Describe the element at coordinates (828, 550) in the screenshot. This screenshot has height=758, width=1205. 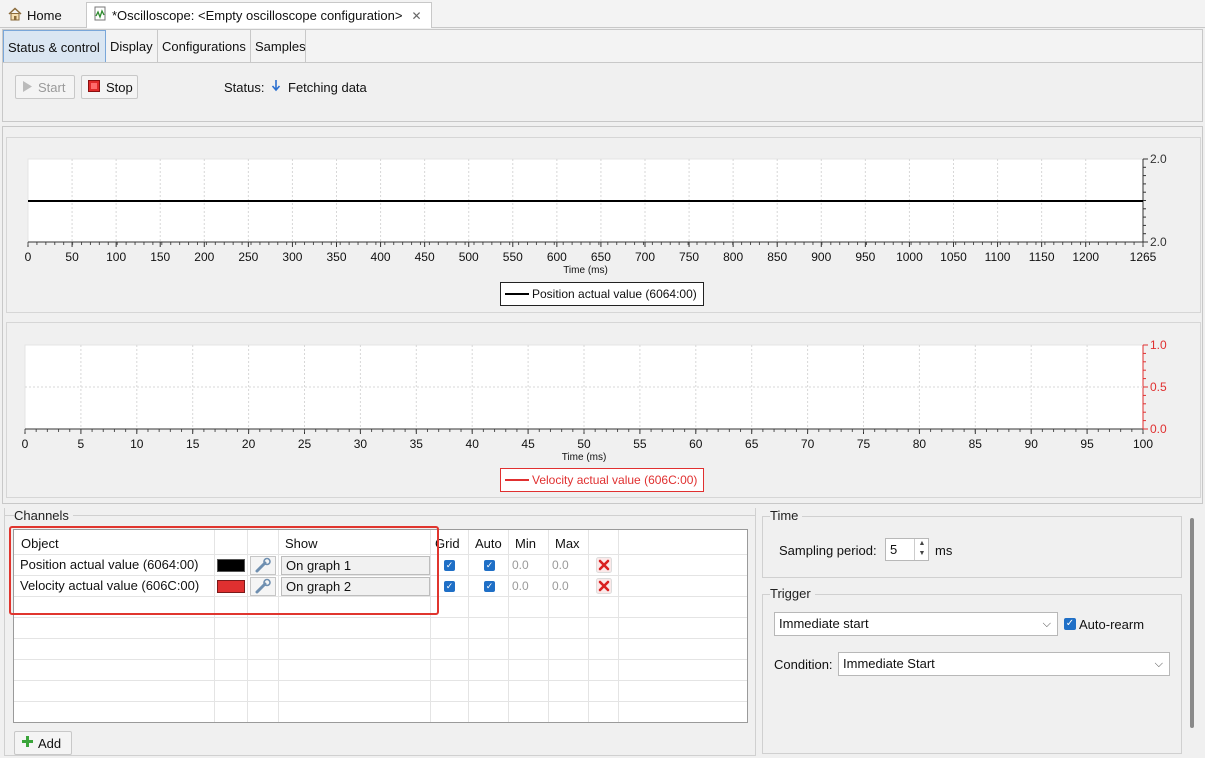
I see `sampling-period-label: Sampling period:` at that location.